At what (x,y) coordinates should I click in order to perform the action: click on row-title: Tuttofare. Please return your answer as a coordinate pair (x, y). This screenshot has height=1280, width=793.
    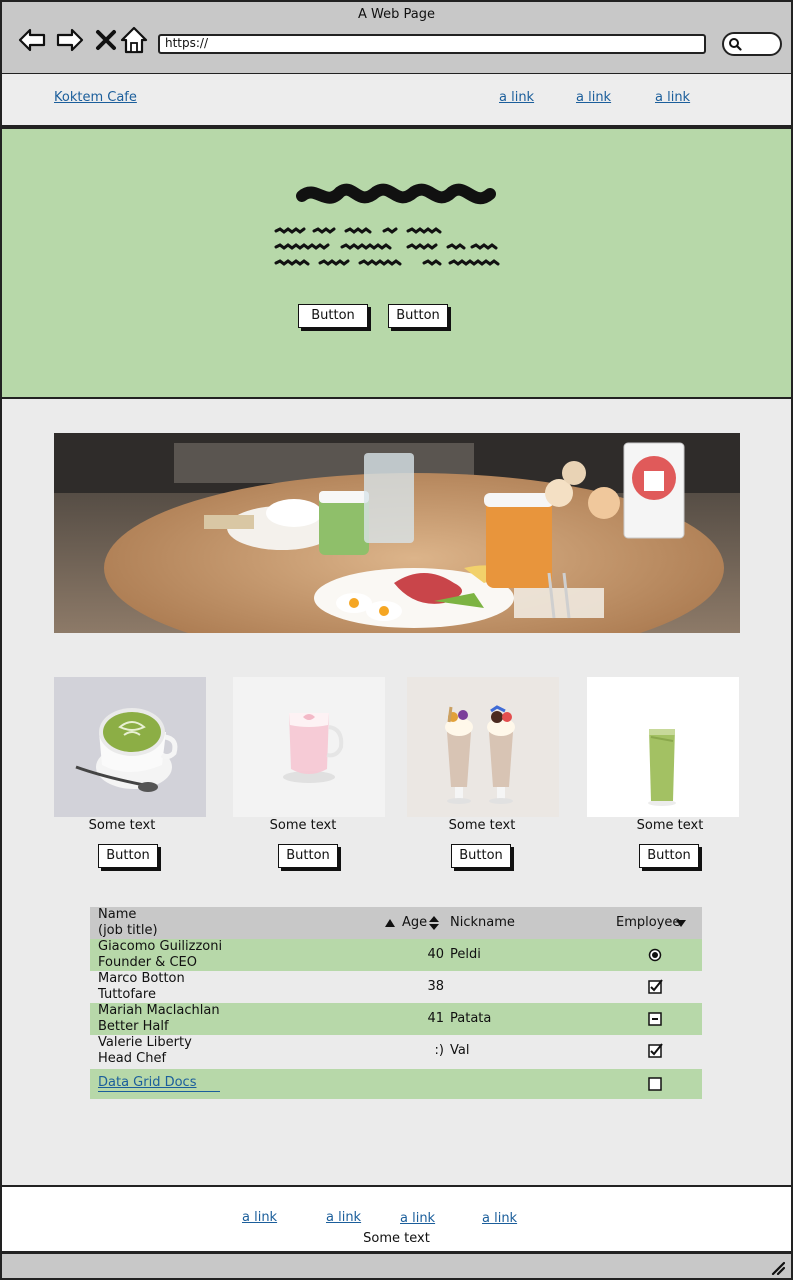
    Looking at the image, I should click on (127, 994).